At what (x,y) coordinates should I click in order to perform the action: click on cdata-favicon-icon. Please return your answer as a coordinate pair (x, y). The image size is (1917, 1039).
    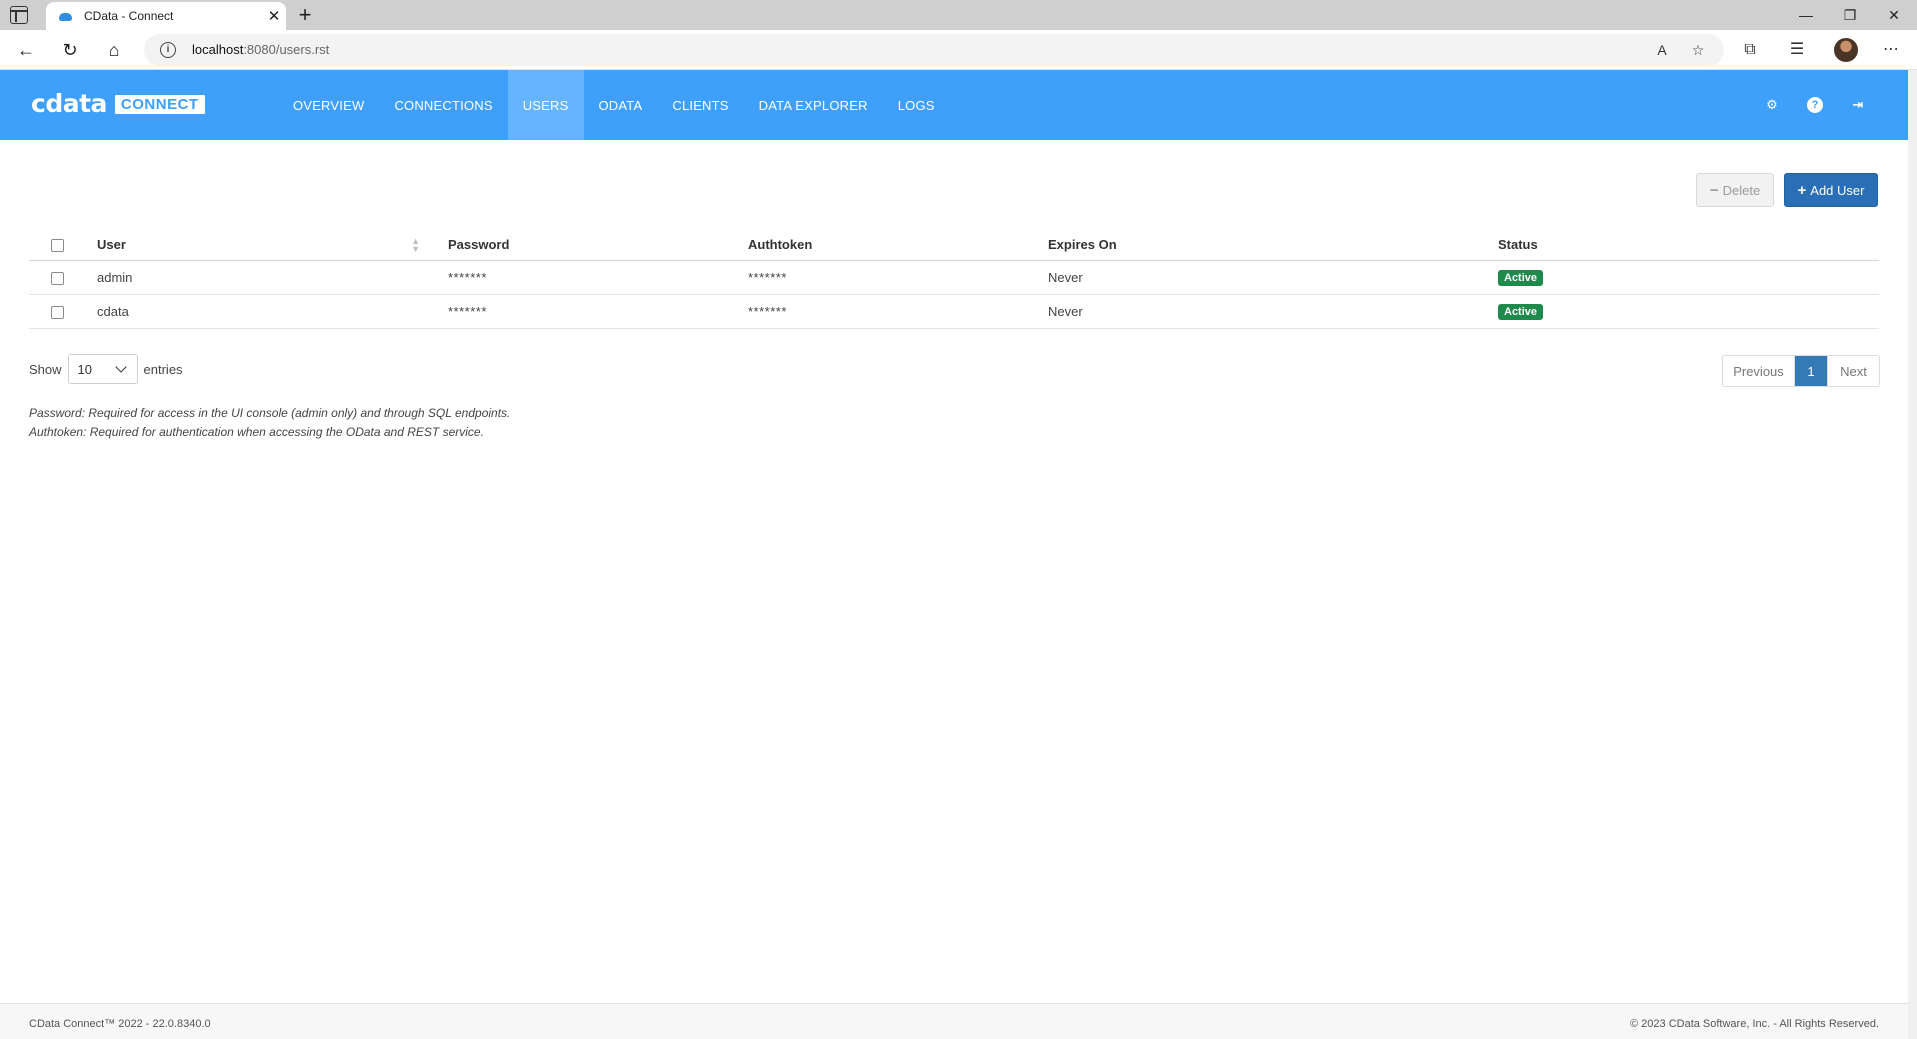
    Looking at the image, I should click on (66, 16).